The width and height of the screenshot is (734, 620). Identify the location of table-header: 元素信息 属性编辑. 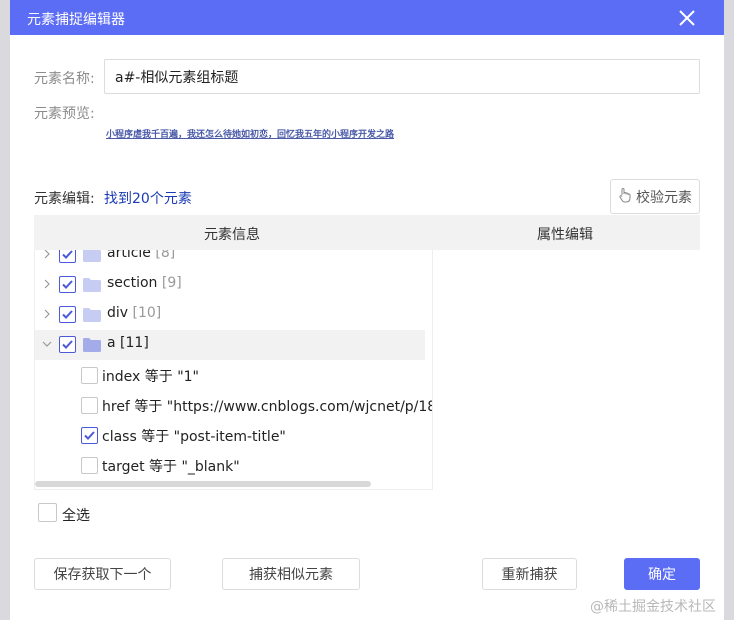
(367, 232).